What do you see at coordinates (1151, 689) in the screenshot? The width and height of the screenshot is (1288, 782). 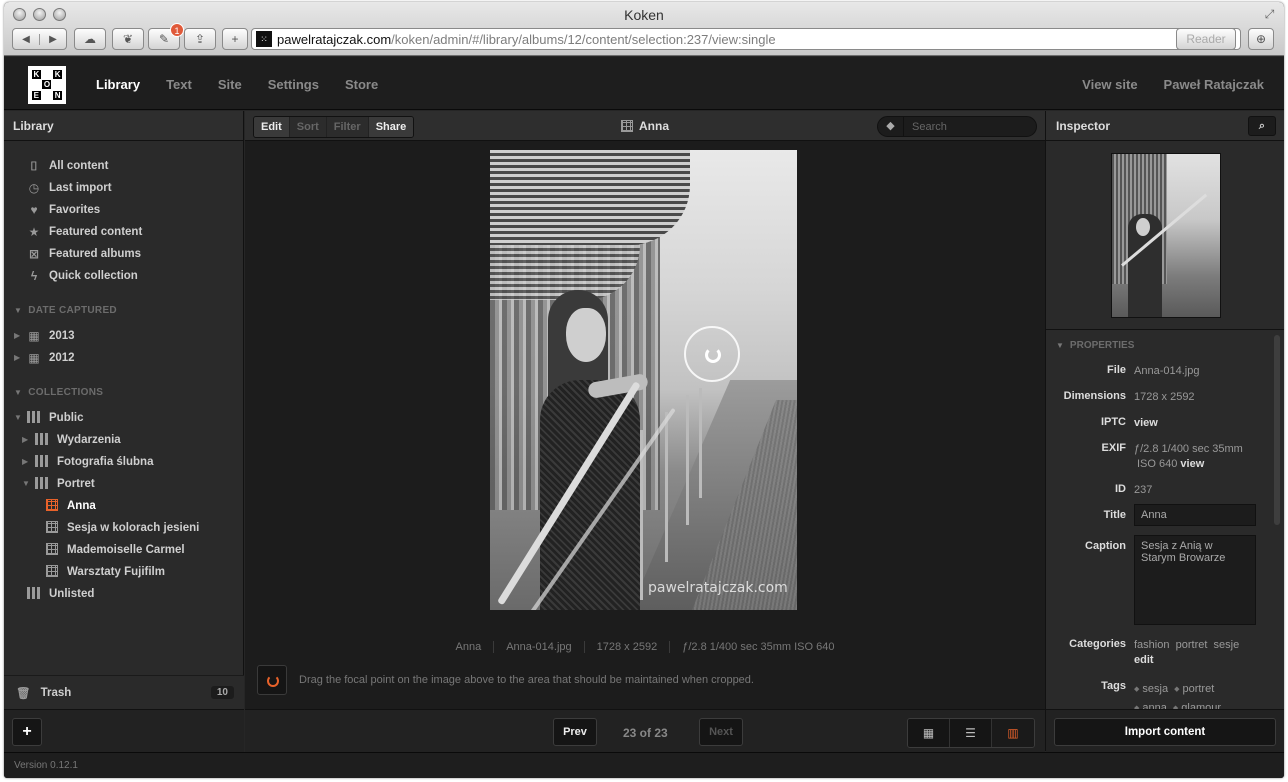 I see `tag-sesja: sesja` at bounding box center [1151, 689].